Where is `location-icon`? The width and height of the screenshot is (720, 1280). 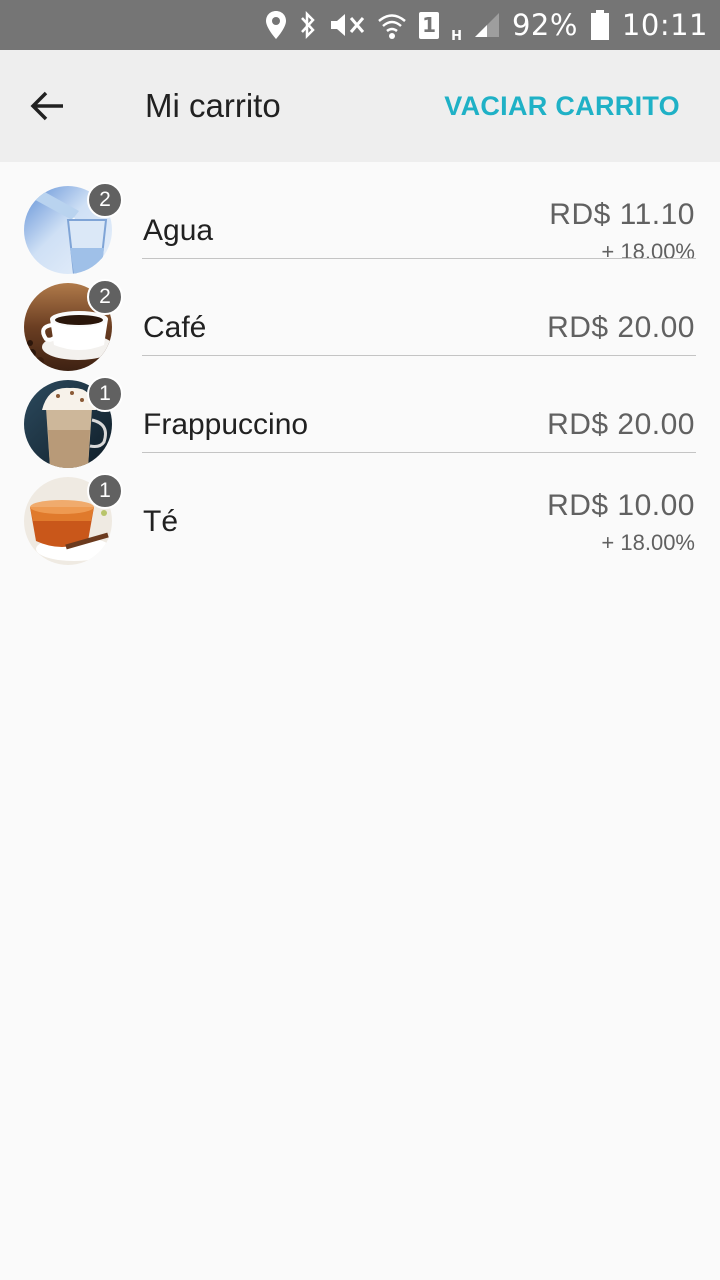 location-icon is located at coordinates (276, 25).